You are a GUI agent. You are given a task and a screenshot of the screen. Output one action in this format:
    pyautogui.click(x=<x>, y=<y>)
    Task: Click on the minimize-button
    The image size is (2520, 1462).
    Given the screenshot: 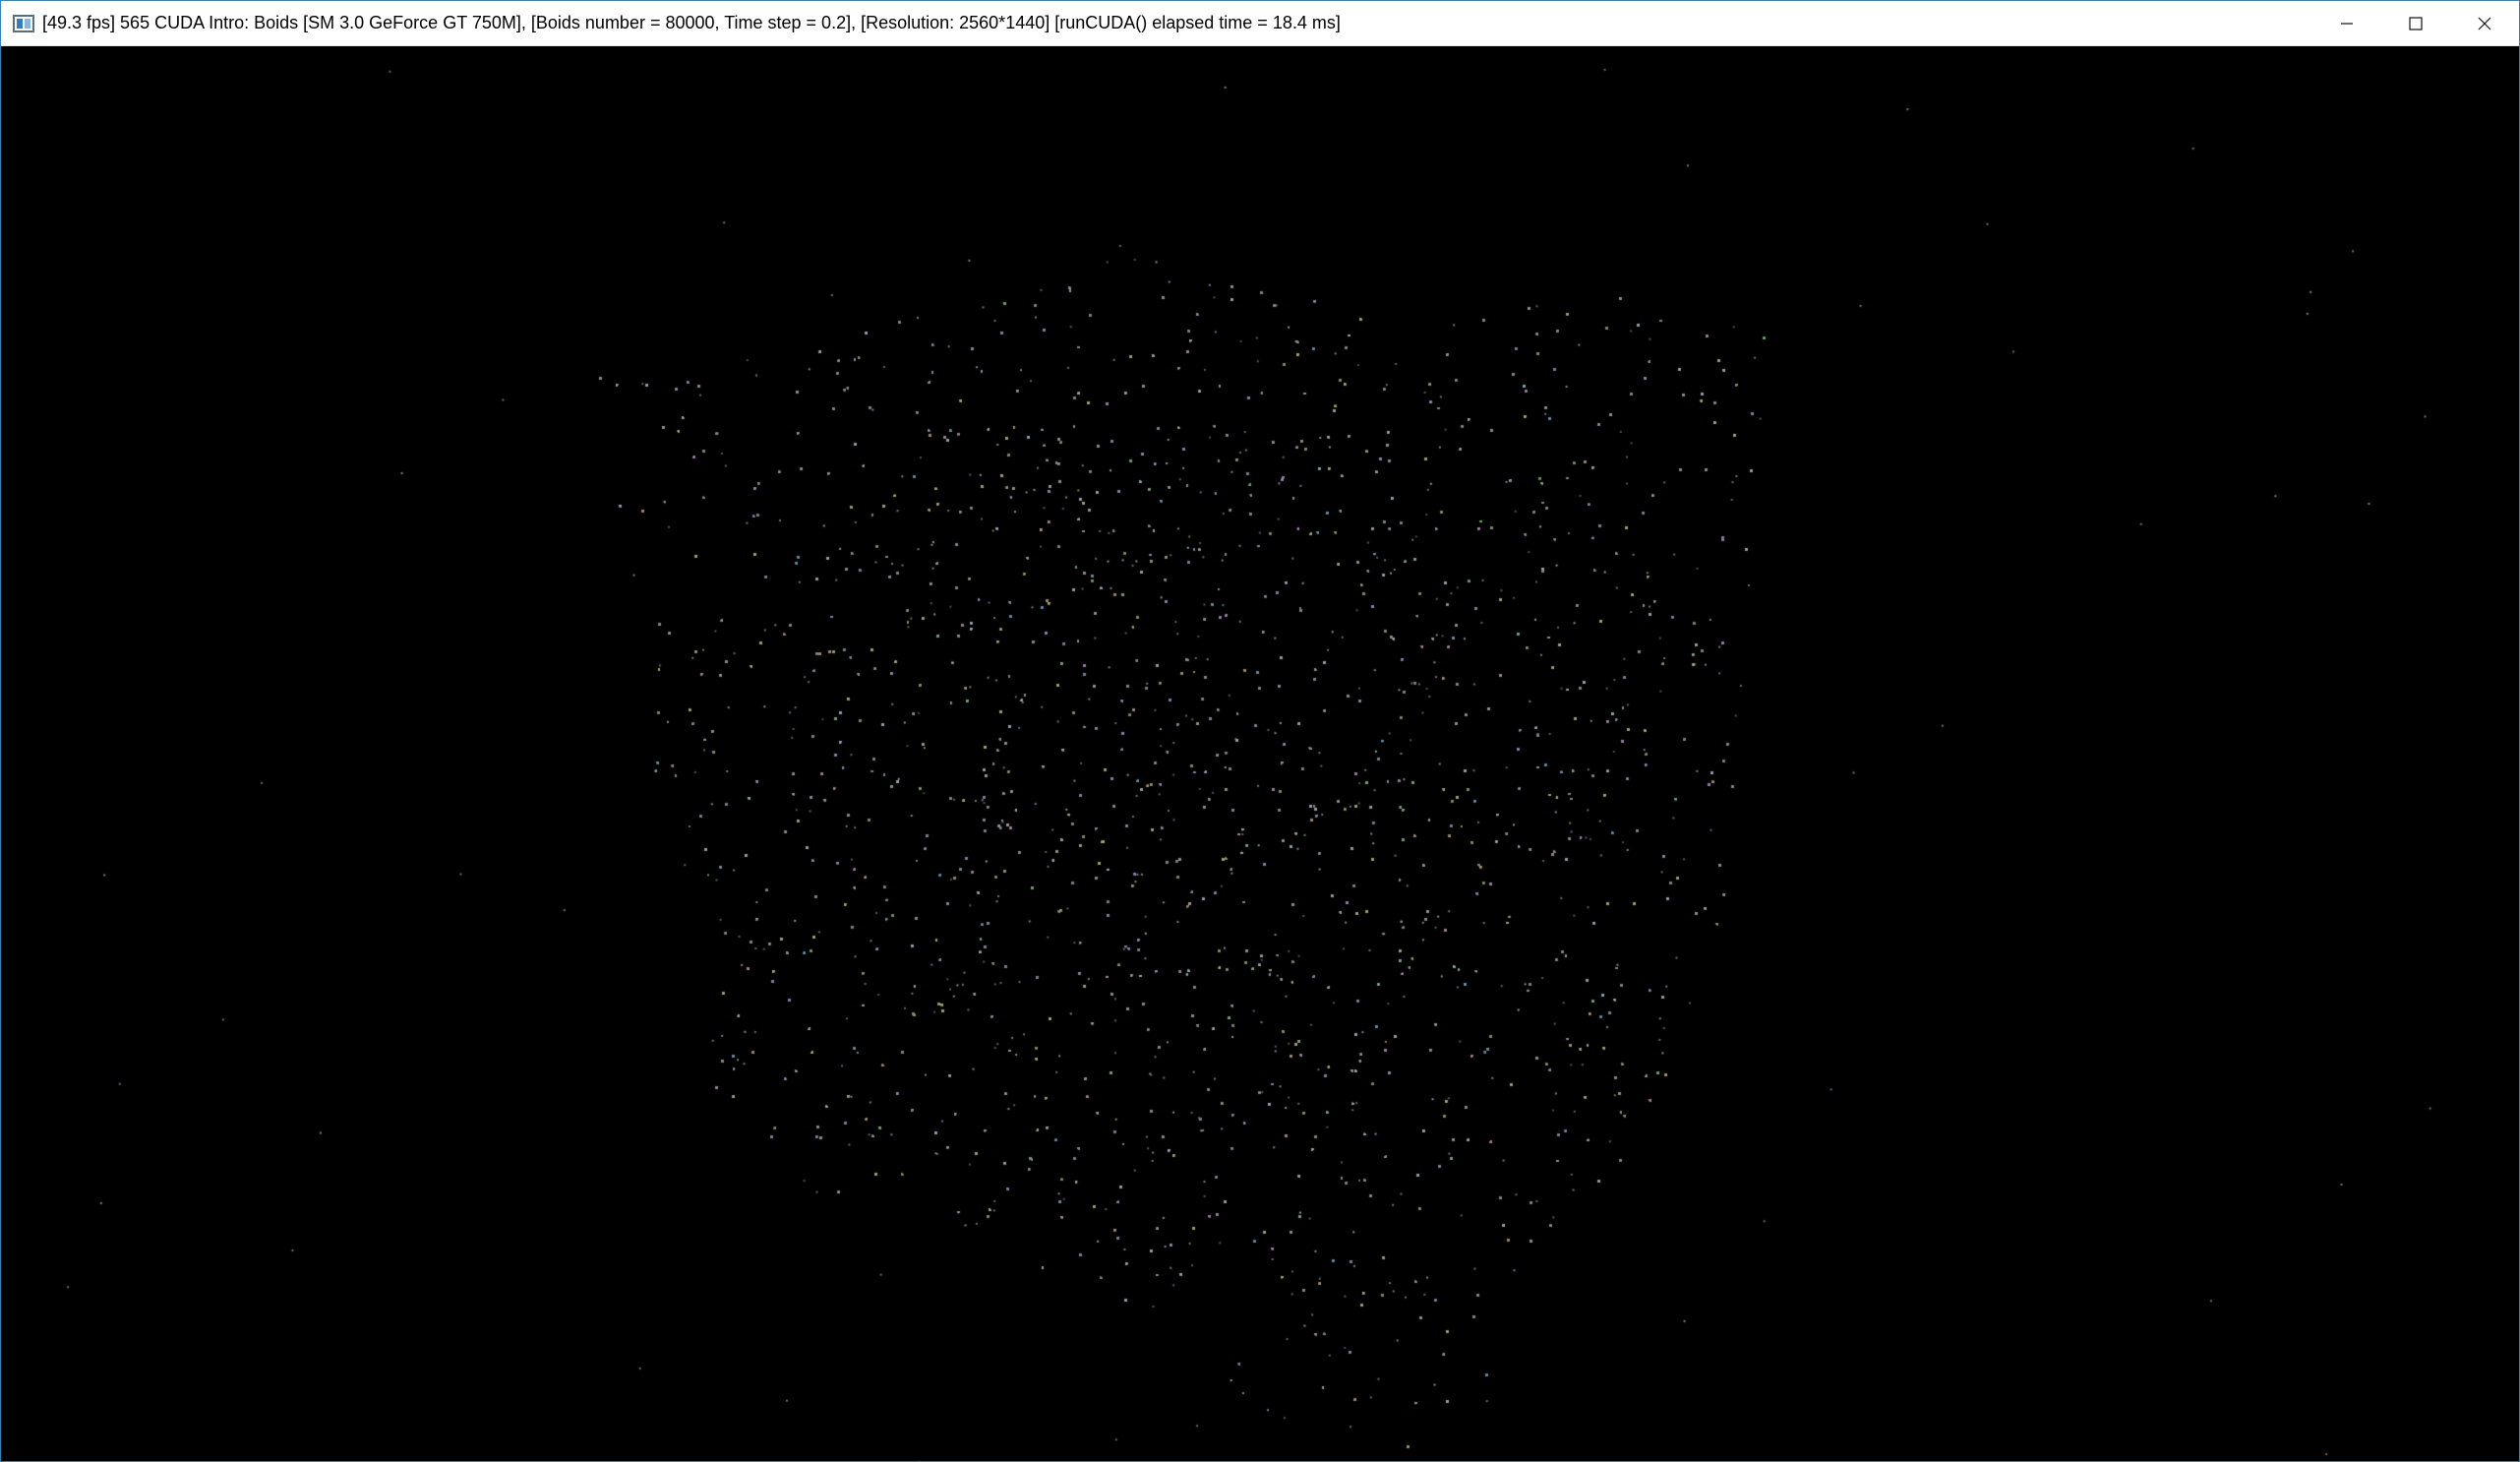 What is the action you would take?
    pyautogui.click(x=2346, y=23)
    